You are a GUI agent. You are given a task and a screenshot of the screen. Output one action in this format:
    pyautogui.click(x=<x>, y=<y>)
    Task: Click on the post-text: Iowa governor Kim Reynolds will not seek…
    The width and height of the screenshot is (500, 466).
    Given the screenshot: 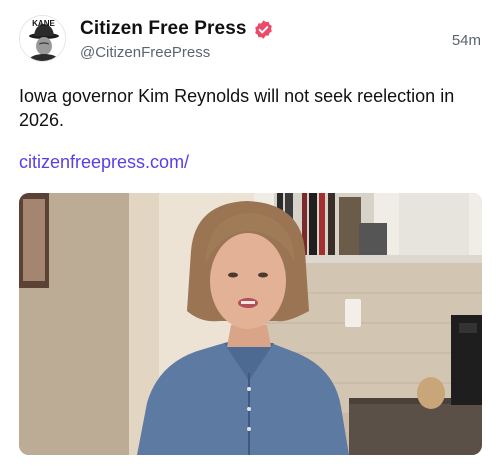 What is the action you would take?
    pyautogui.click(x=237, y=108)
    